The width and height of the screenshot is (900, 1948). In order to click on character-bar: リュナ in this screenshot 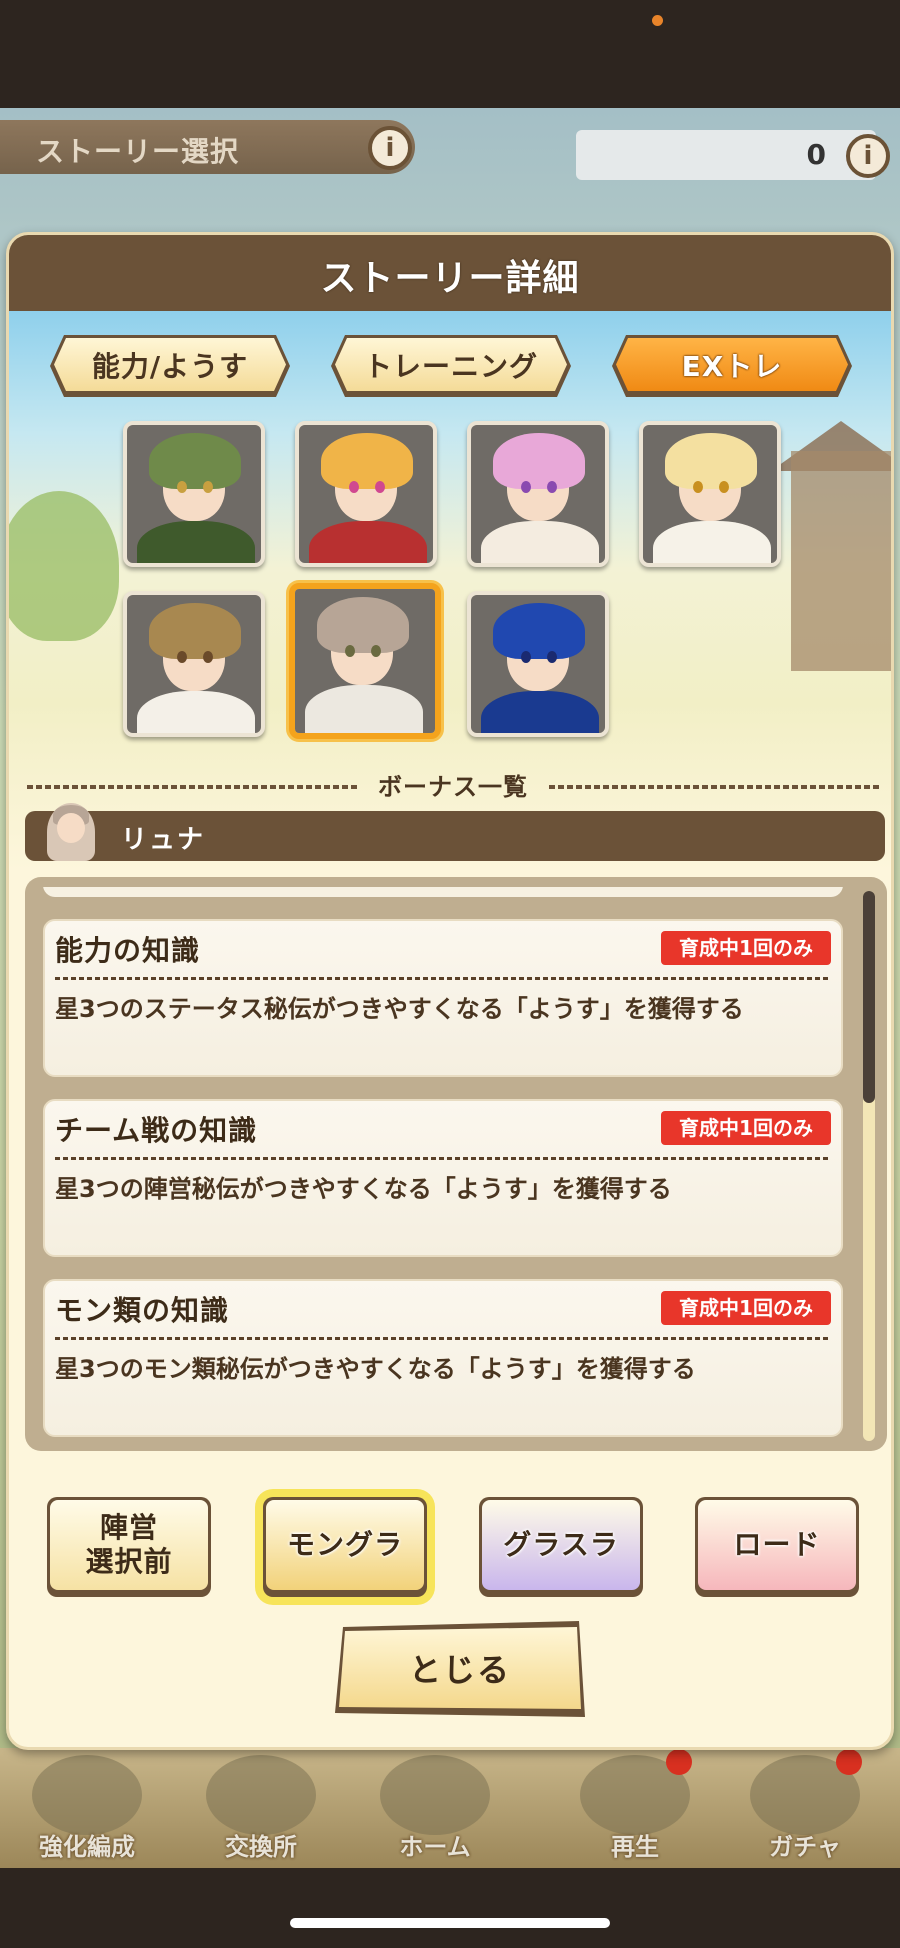, I will do `click(455, 832)`.